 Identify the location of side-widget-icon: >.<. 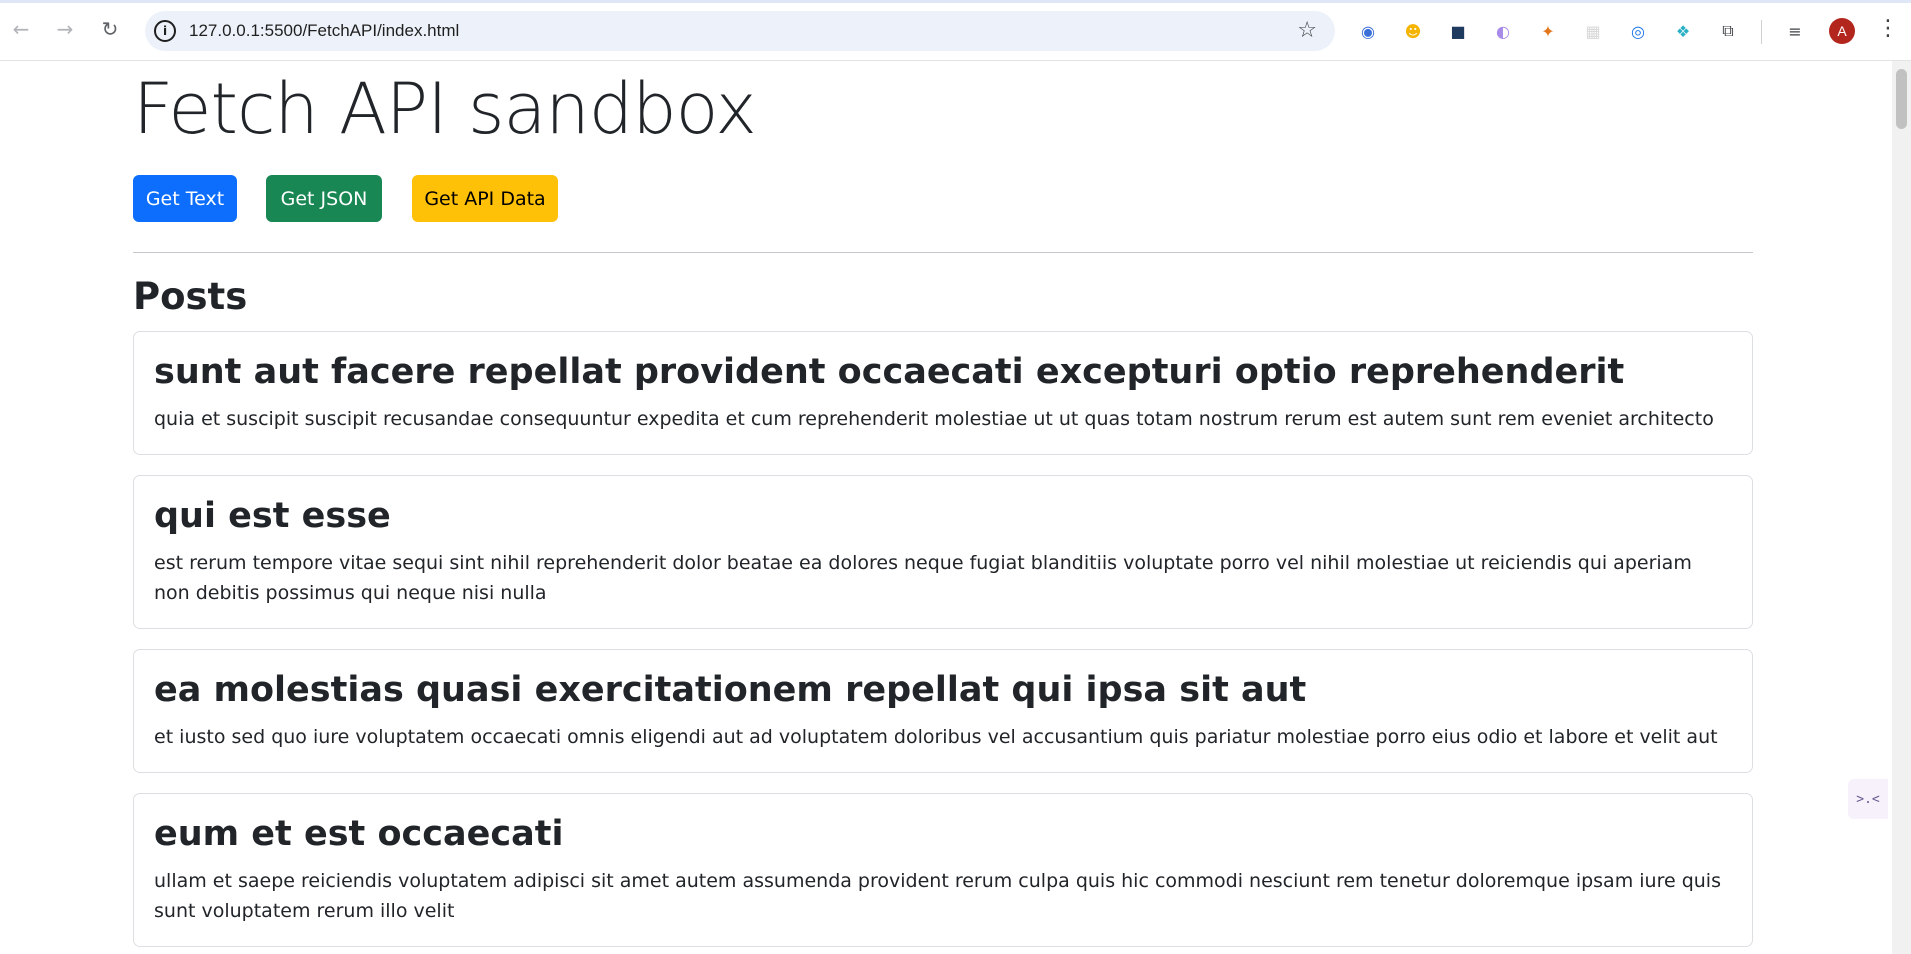
(1868, 799).